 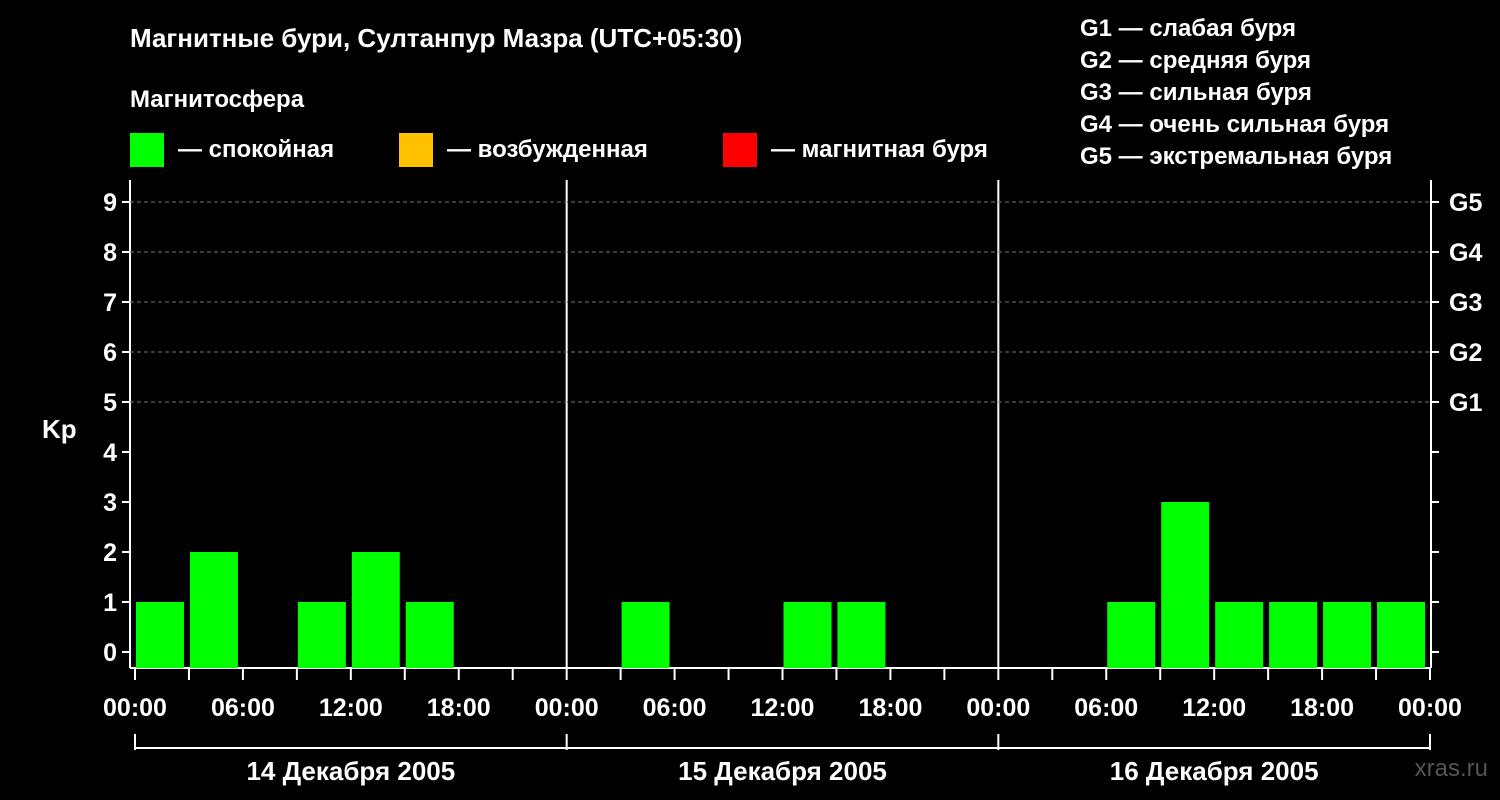 I want to click on y-tick-label: 2, so click(x=110, y=553).